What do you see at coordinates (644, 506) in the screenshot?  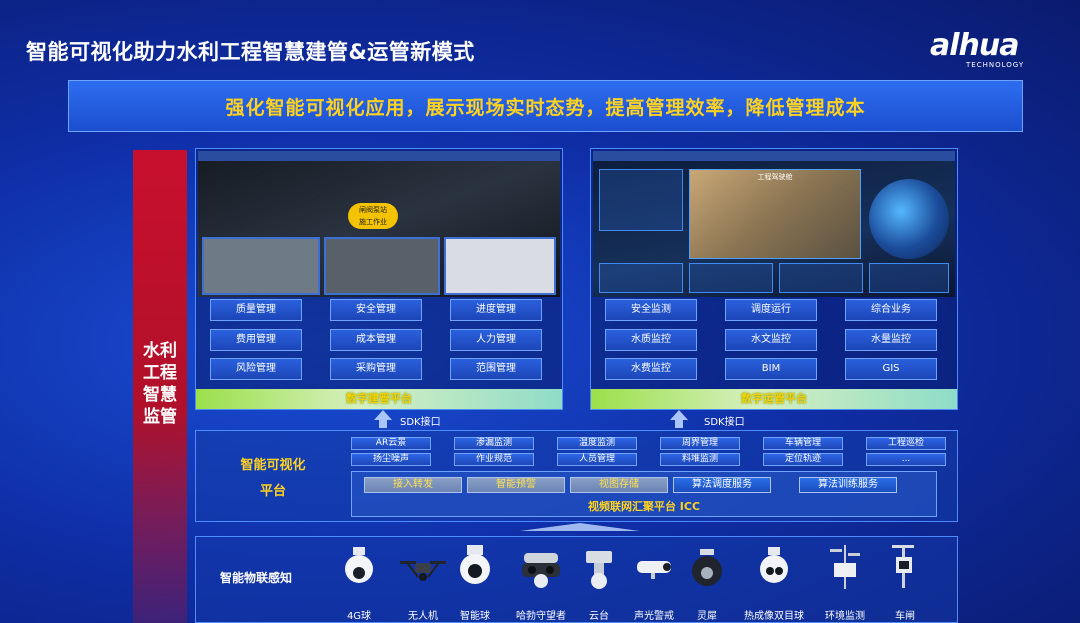 I see `icc-label: 视频联网汇聚平台 ICC` at bounding box center [644, 506].